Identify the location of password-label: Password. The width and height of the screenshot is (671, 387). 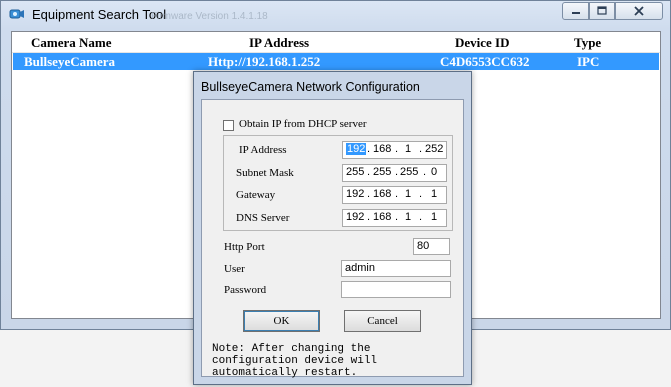
(245, 290).